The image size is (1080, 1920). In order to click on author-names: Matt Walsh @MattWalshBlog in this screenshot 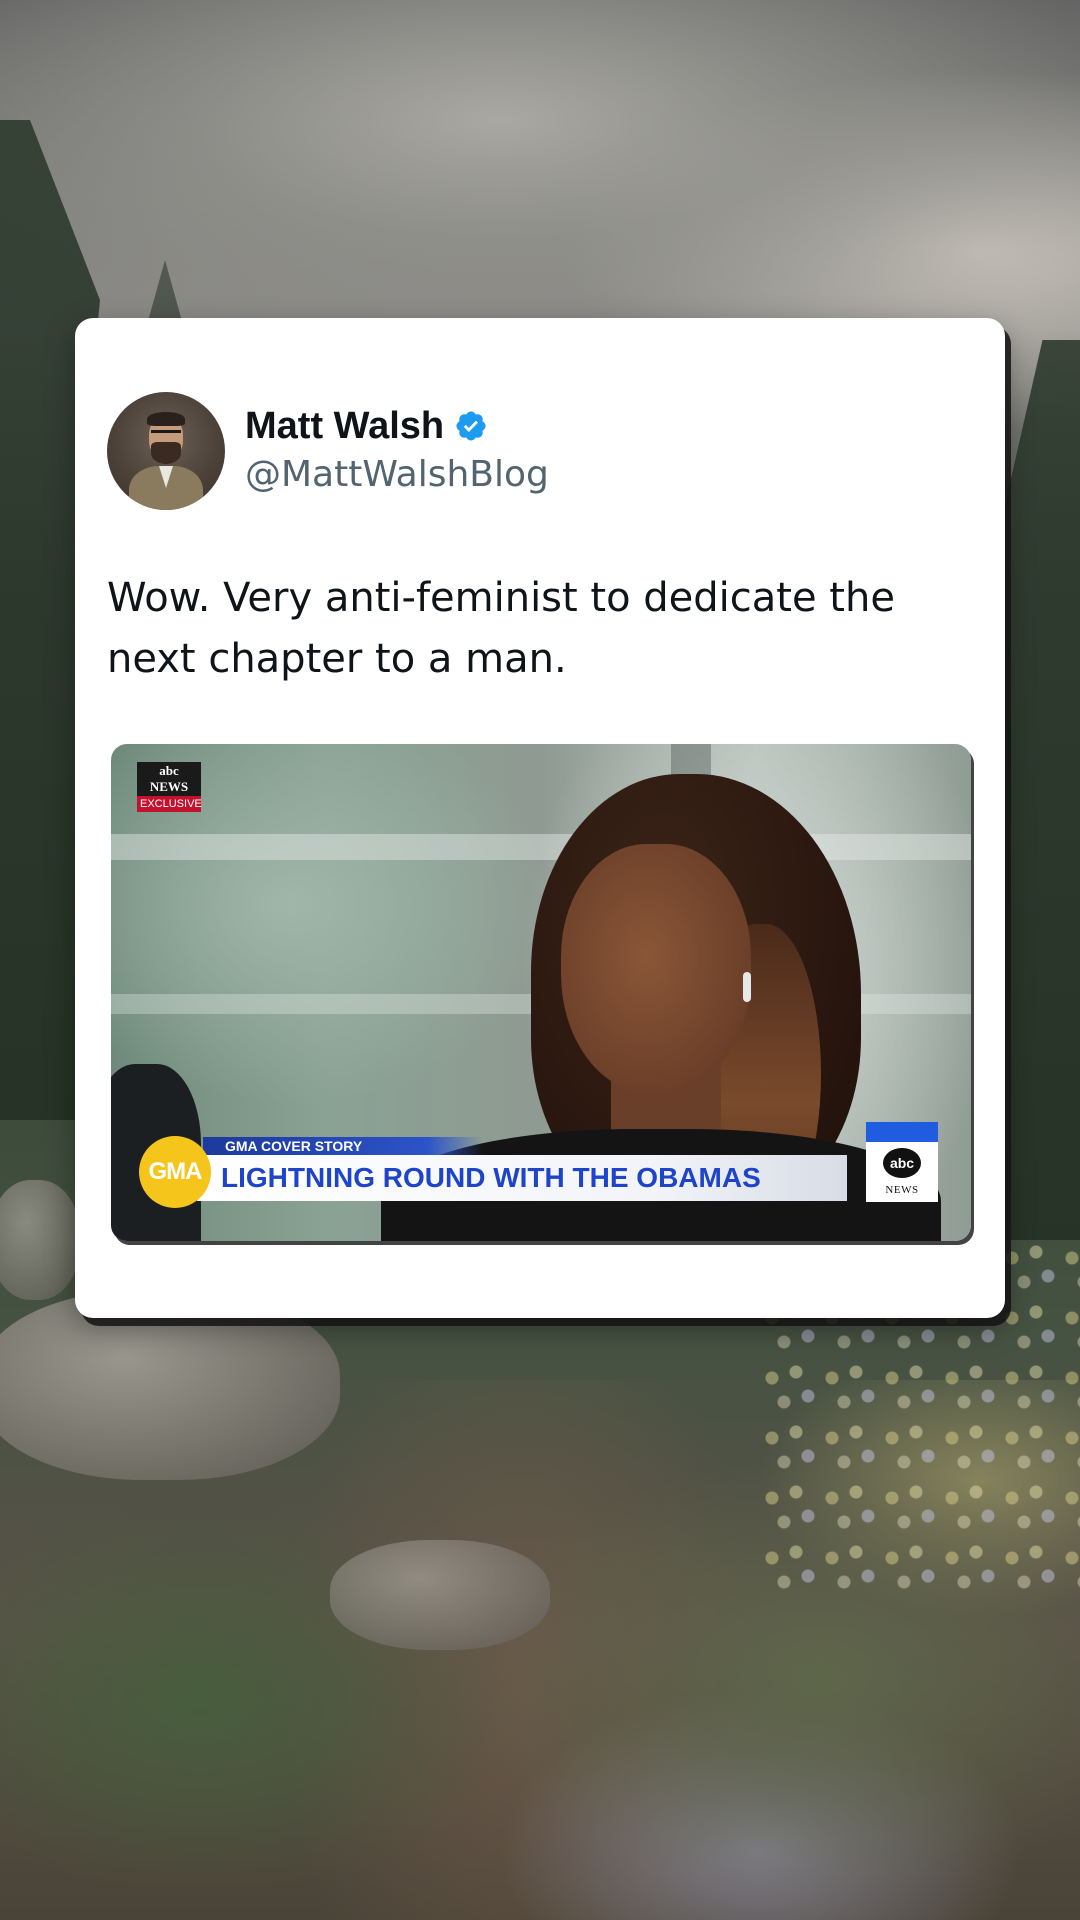, I will do `click(397, 451)`.